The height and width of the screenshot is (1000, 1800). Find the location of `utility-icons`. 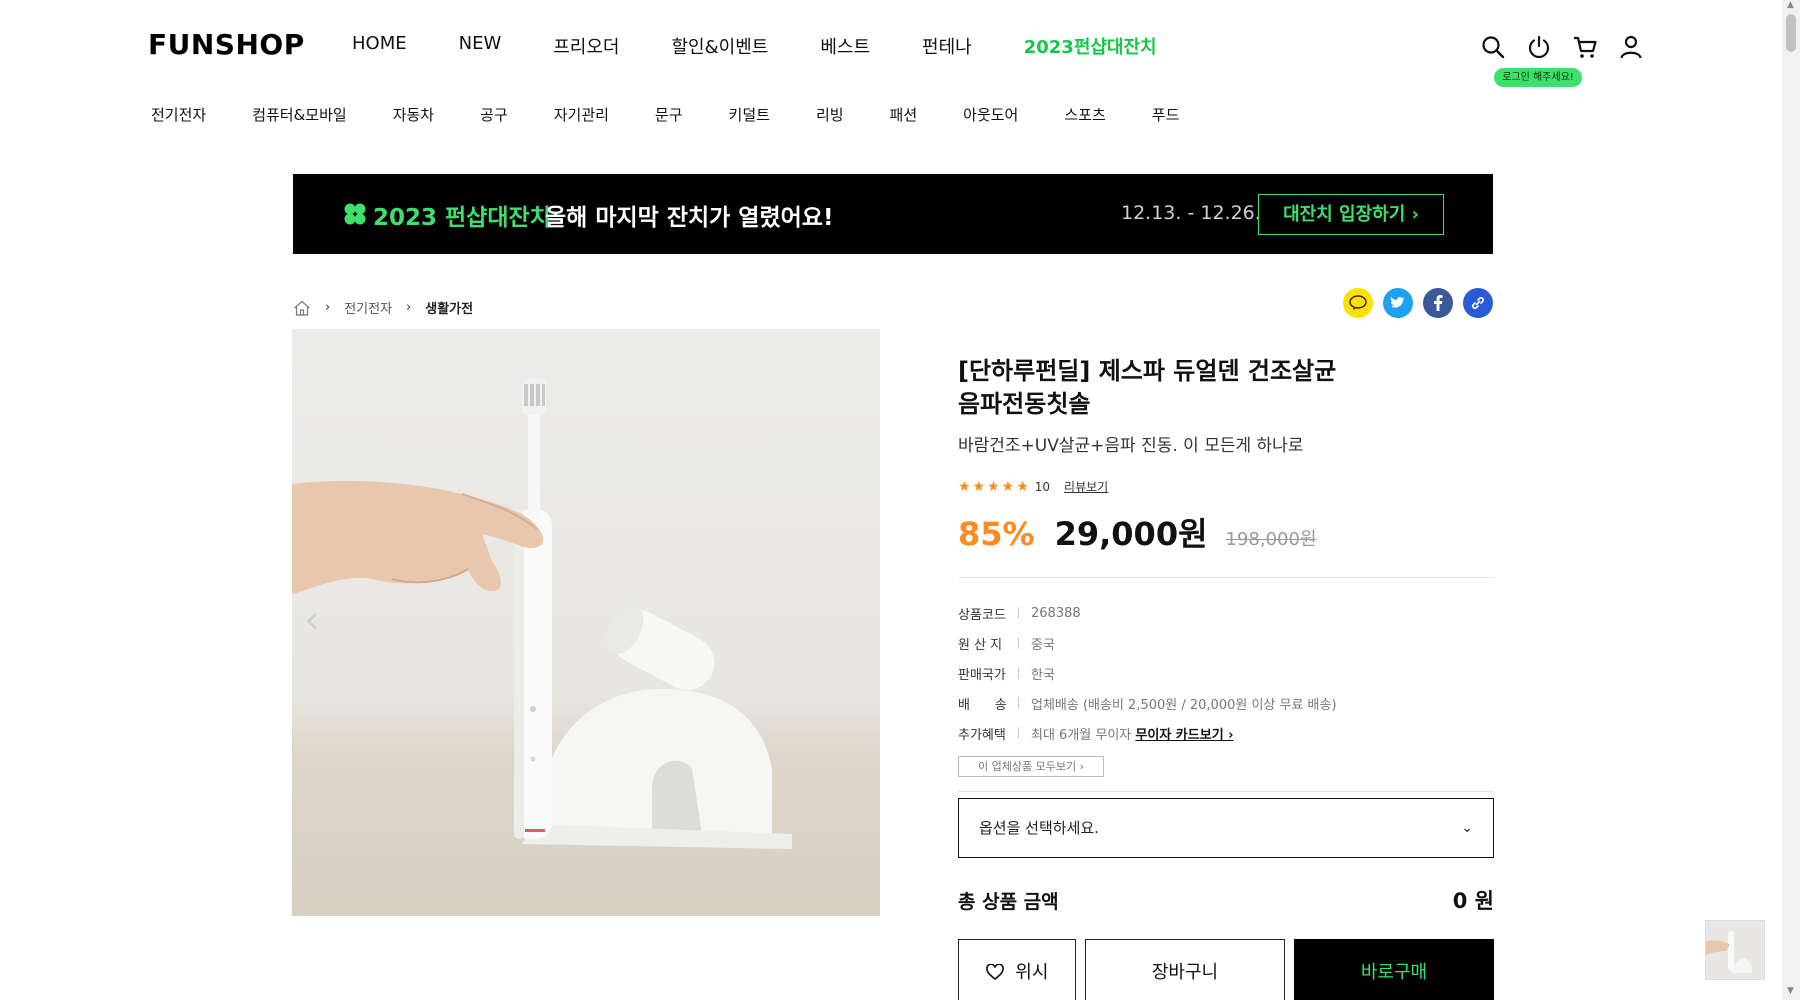

utility-icons is located at coordinates (1562, 47).